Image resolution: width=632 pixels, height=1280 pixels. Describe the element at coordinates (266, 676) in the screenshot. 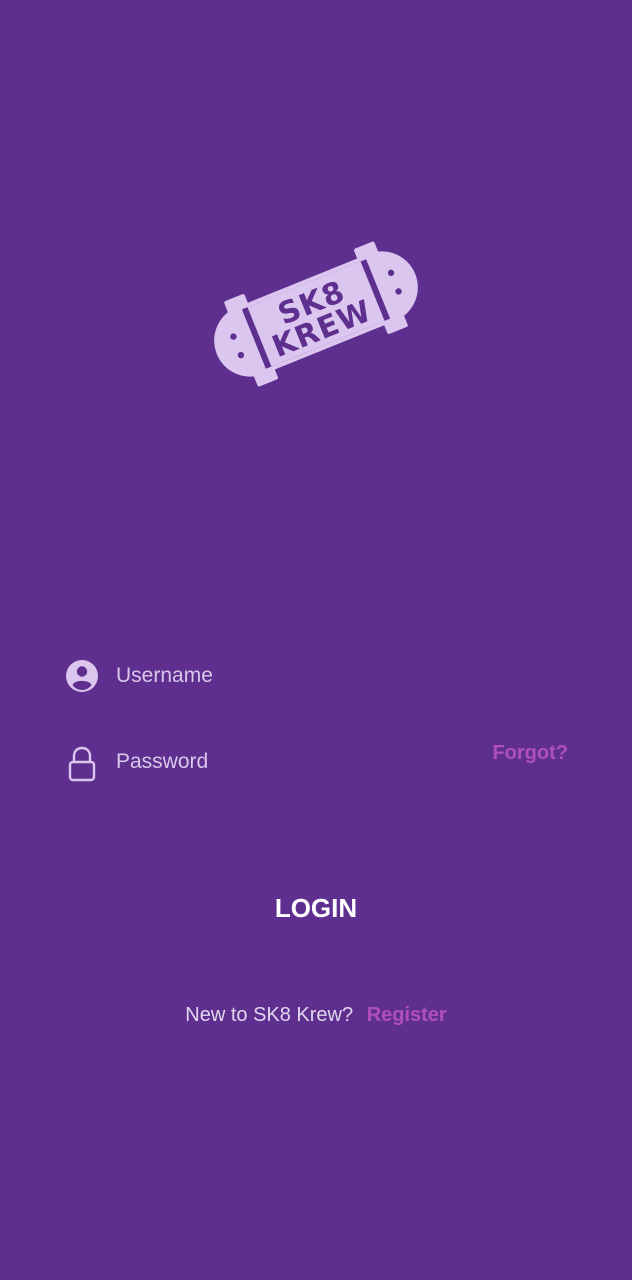

I see `username-input` at that location.